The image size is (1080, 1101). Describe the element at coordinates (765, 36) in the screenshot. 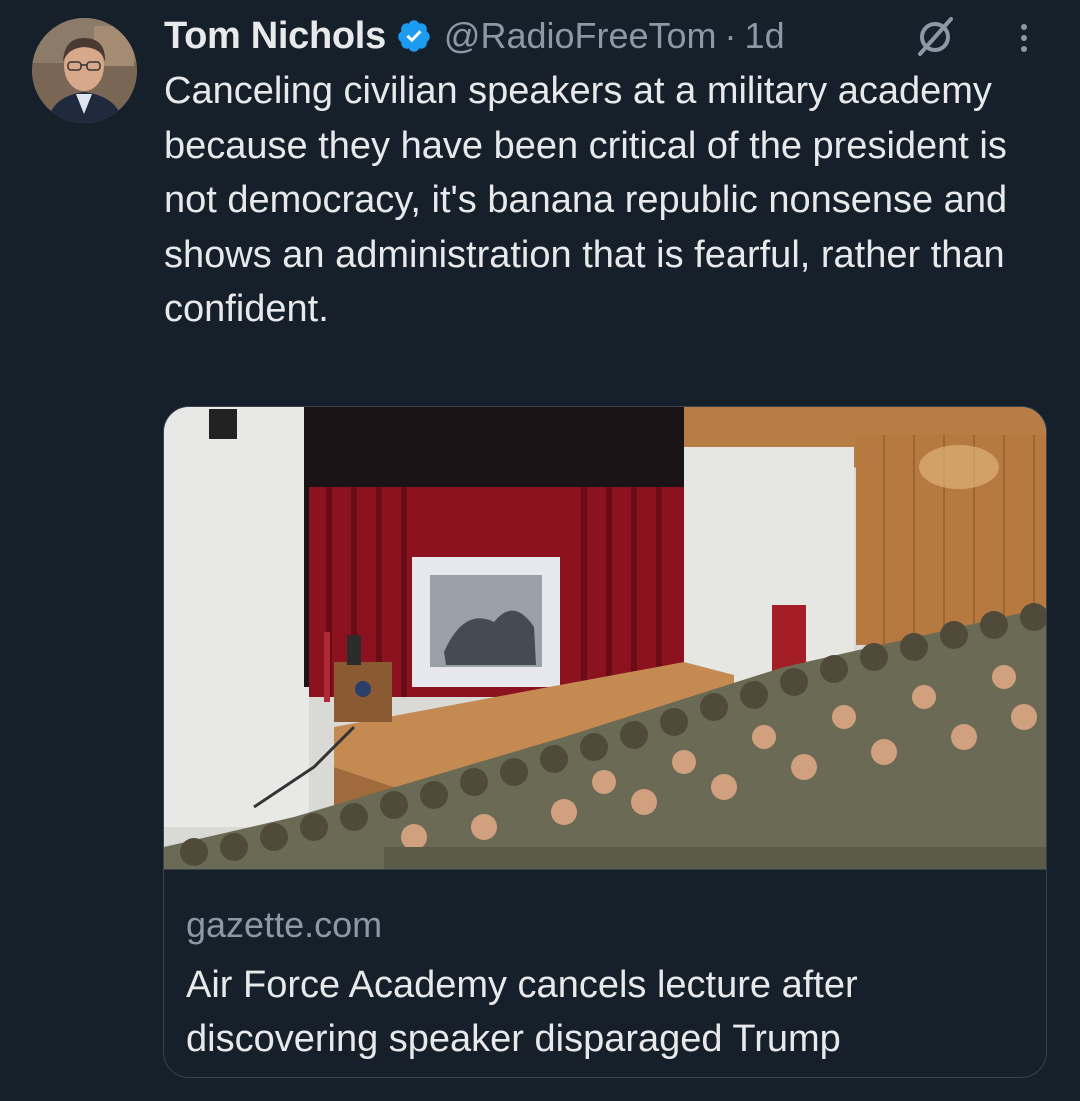

I see `timestamp: 1d` at that location.